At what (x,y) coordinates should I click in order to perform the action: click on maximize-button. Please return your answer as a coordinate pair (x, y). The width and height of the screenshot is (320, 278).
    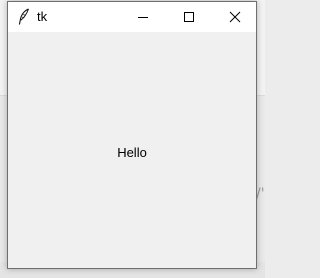
    Looking at the image, I should click on (189, 17).